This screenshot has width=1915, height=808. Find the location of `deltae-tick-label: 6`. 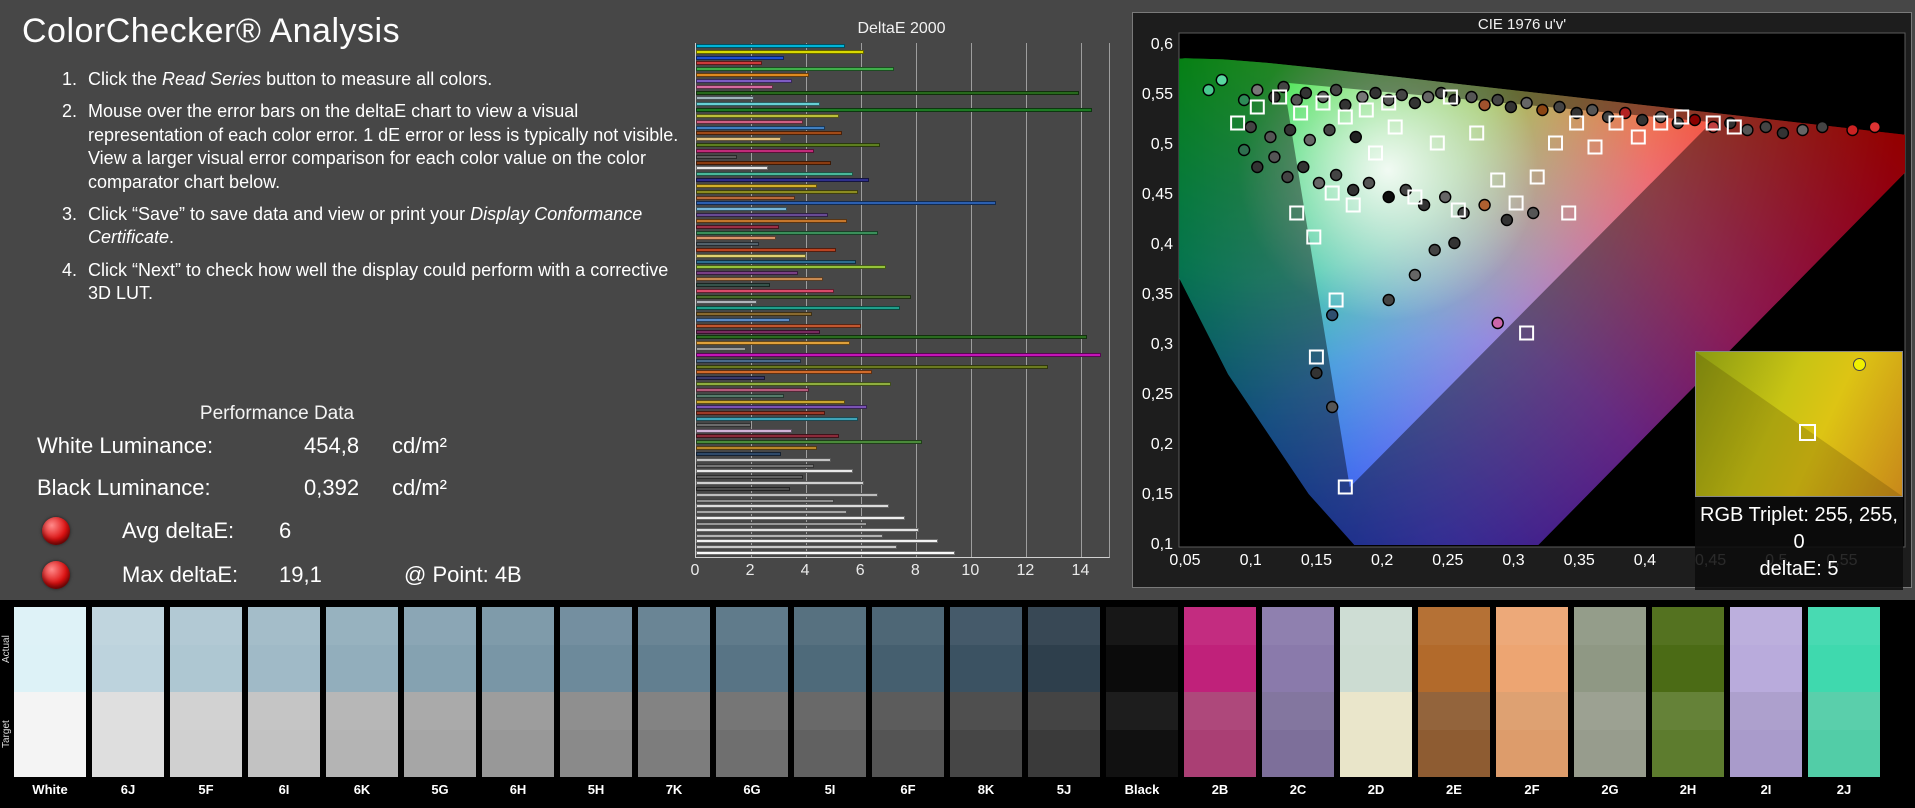

deltae-tick-label: 6 is located at coordinates (860, 570).